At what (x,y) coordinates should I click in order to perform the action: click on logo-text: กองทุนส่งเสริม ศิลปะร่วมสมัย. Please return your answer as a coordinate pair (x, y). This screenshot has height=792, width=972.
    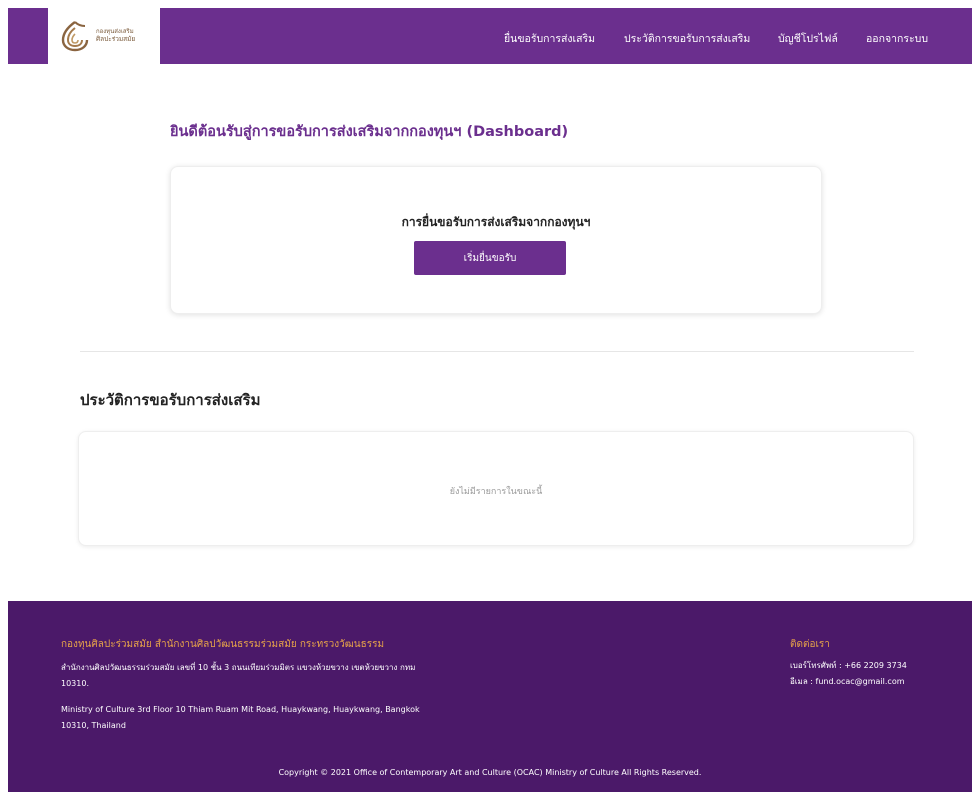
    Looking at the image, I should click on (115, 36).